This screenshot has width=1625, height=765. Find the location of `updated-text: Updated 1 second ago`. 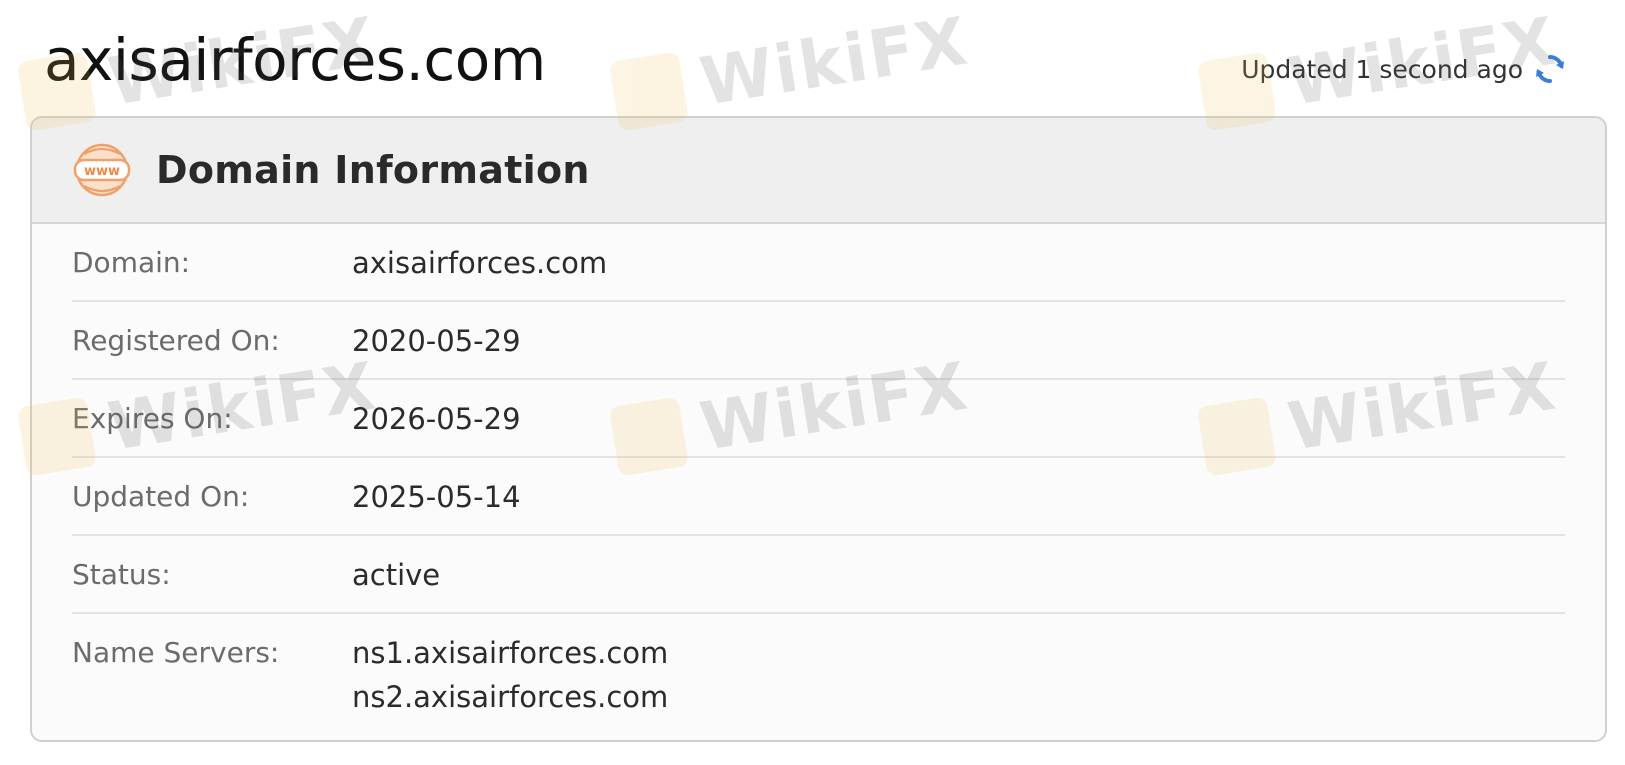

updated-text: Updated 1 second ago is located at coordinates (1382, 69).